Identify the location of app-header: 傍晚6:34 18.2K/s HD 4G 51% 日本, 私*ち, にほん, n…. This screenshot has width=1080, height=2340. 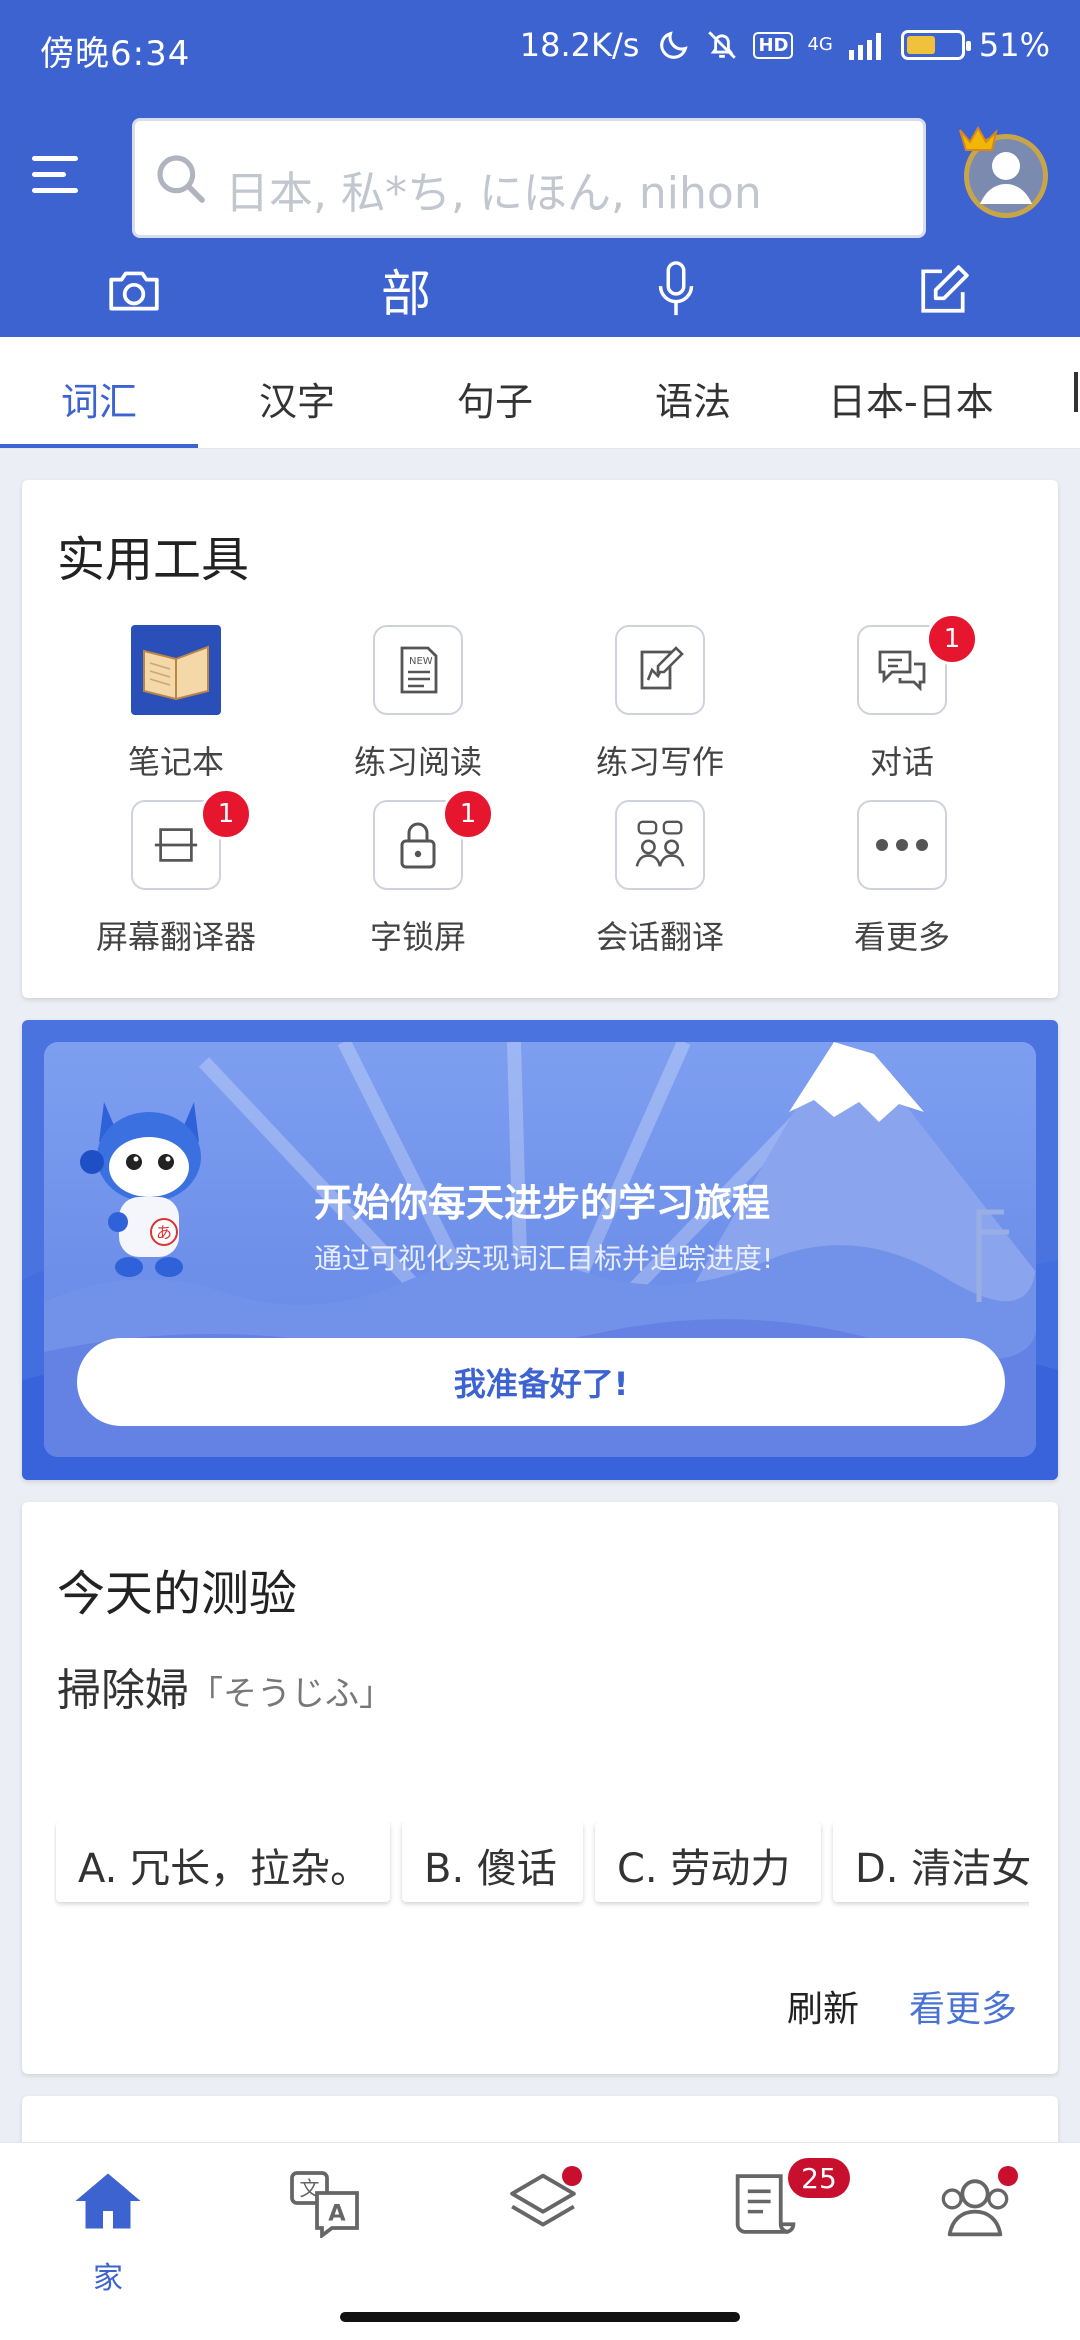
(540, 168).